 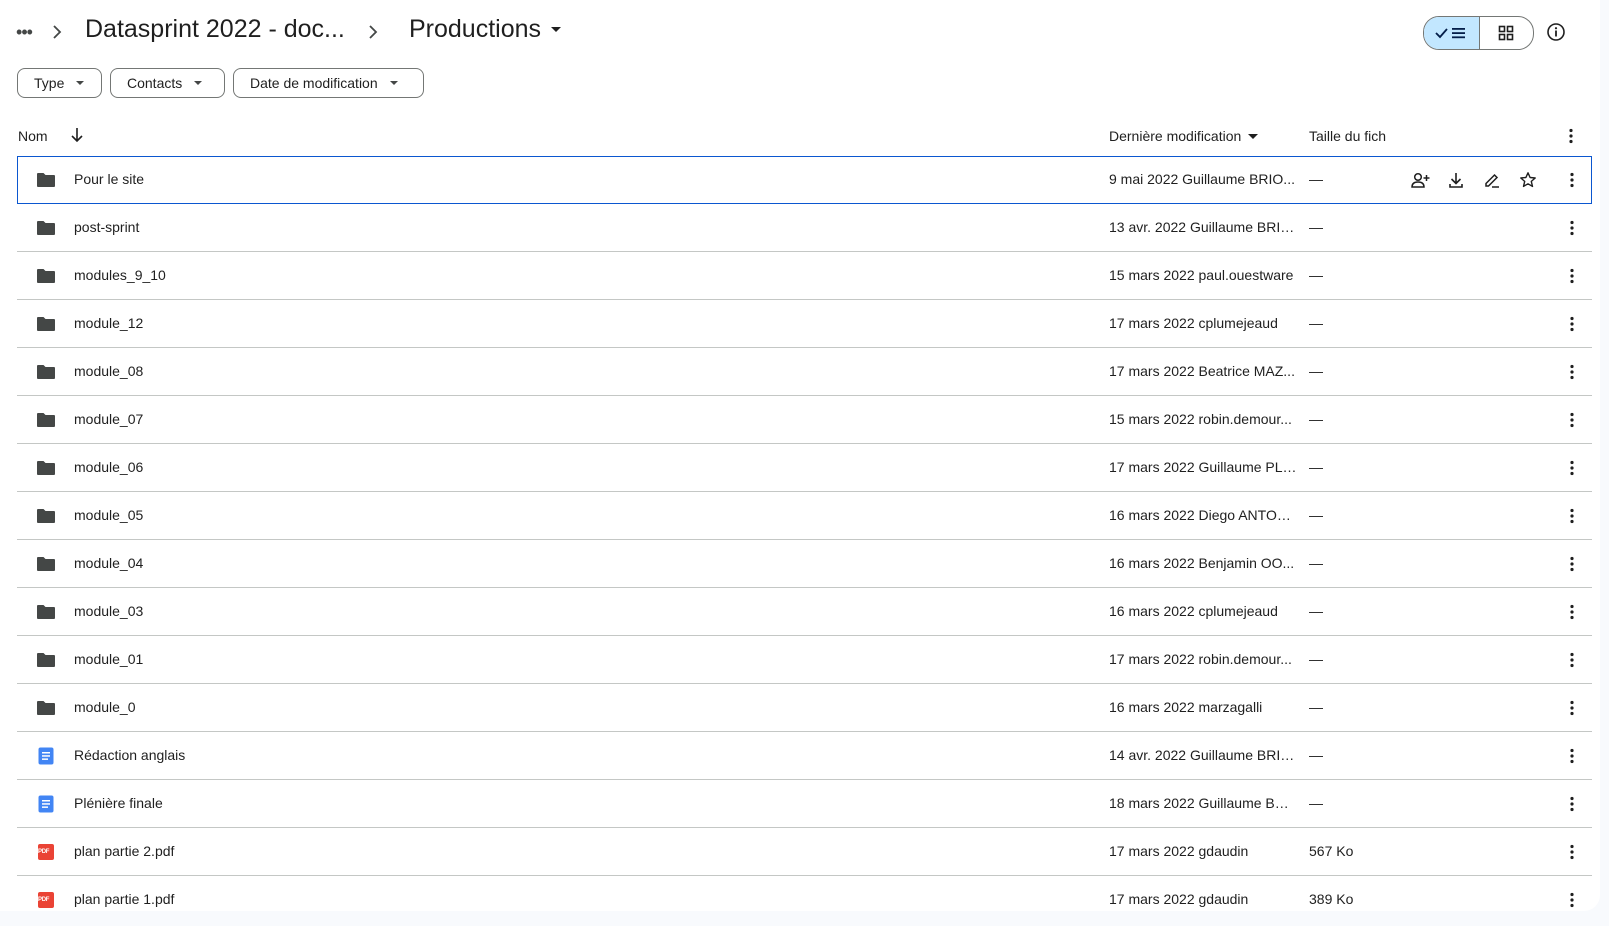 What do you see at coordinates (1201, 275) in the screenshot?
I see `last-modified: 15 mars 2022 paul.ouestware` at bounding box center [1201, 275].